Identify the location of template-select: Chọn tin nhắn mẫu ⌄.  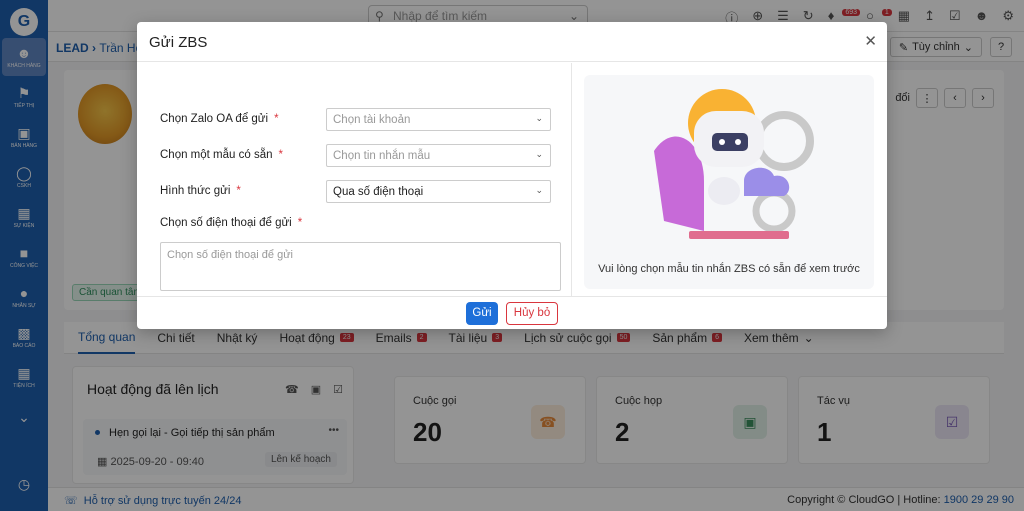
(438, 155).